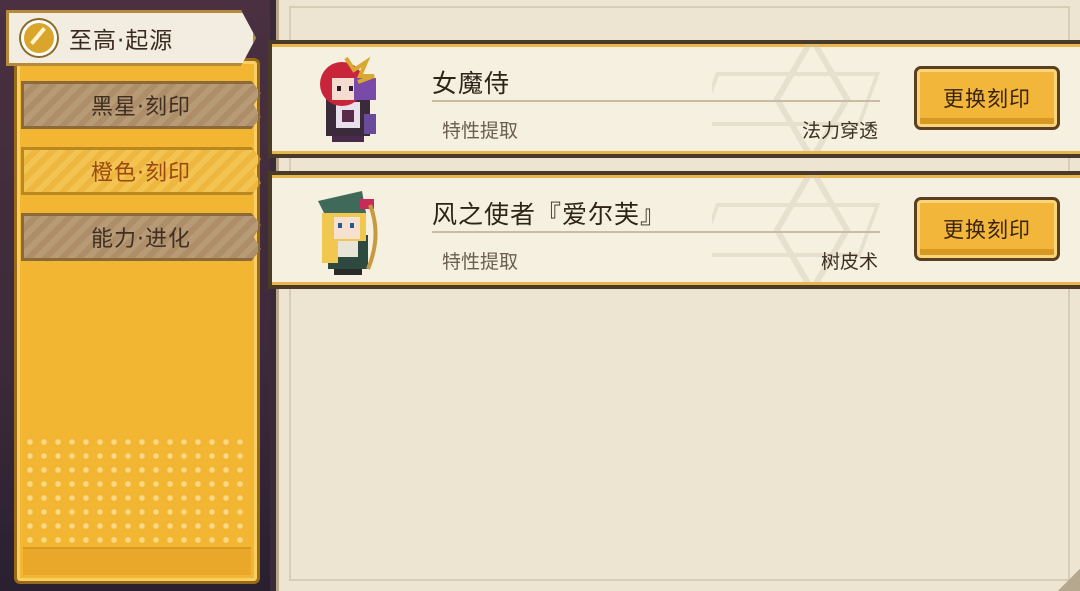 This screenshot has width=1080, height=591. I want to click on tab-orange-inscription: 橙色·刻印, so click(141, 171).